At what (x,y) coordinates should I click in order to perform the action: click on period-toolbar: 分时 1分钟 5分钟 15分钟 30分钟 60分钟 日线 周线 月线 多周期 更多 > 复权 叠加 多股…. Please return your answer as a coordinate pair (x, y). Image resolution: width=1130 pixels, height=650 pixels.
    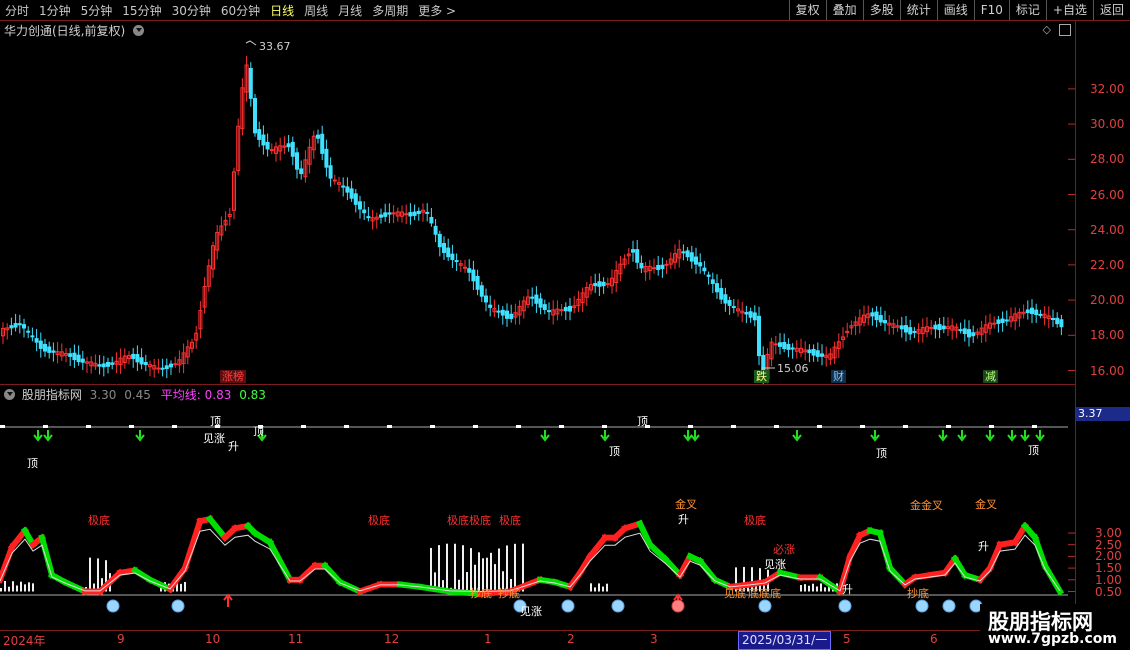
    Looking at the image, I should click on (565, 10).